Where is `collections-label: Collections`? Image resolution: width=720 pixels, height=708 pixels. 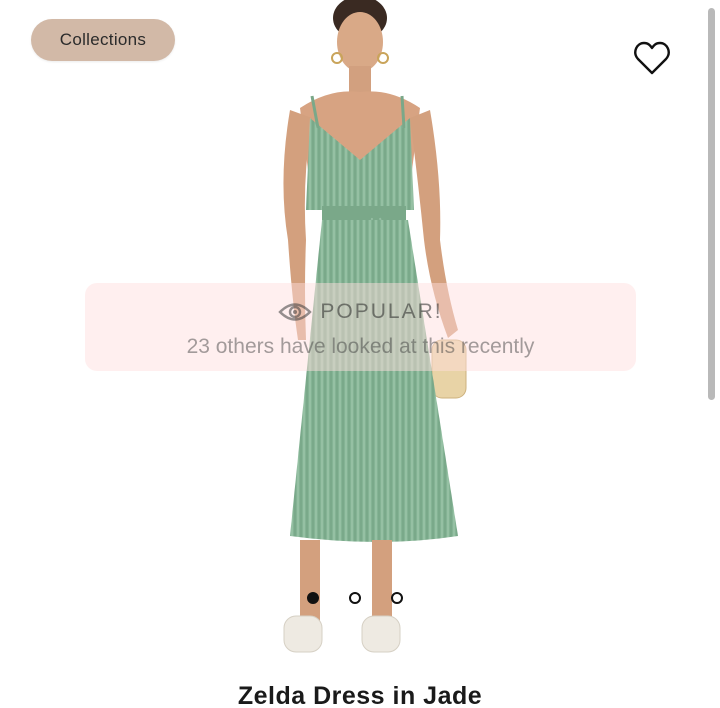 collections-label: Collections is located at coordinates (103, 39).